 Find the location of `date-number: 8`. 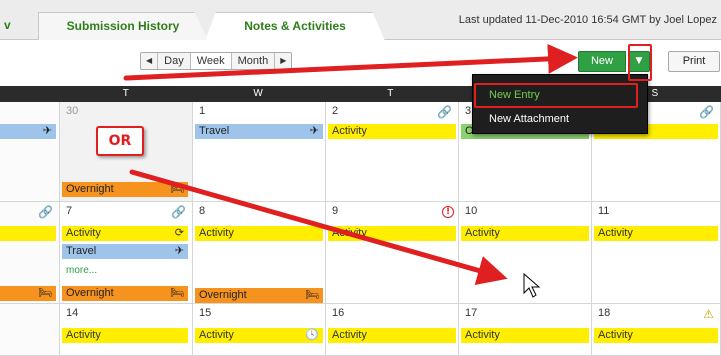

date-number: 8 is located at coordinates (202, 211).